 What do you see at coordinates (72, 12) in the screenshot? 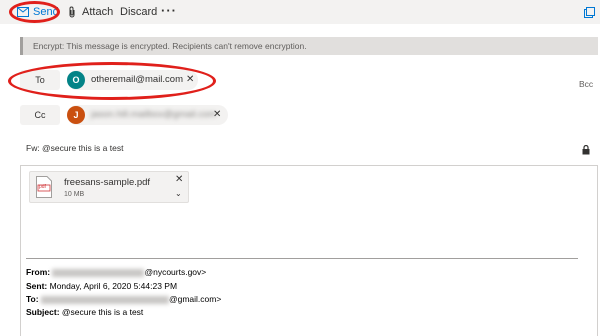
I see `paperclip-icon` at bounding box center [72, 12].